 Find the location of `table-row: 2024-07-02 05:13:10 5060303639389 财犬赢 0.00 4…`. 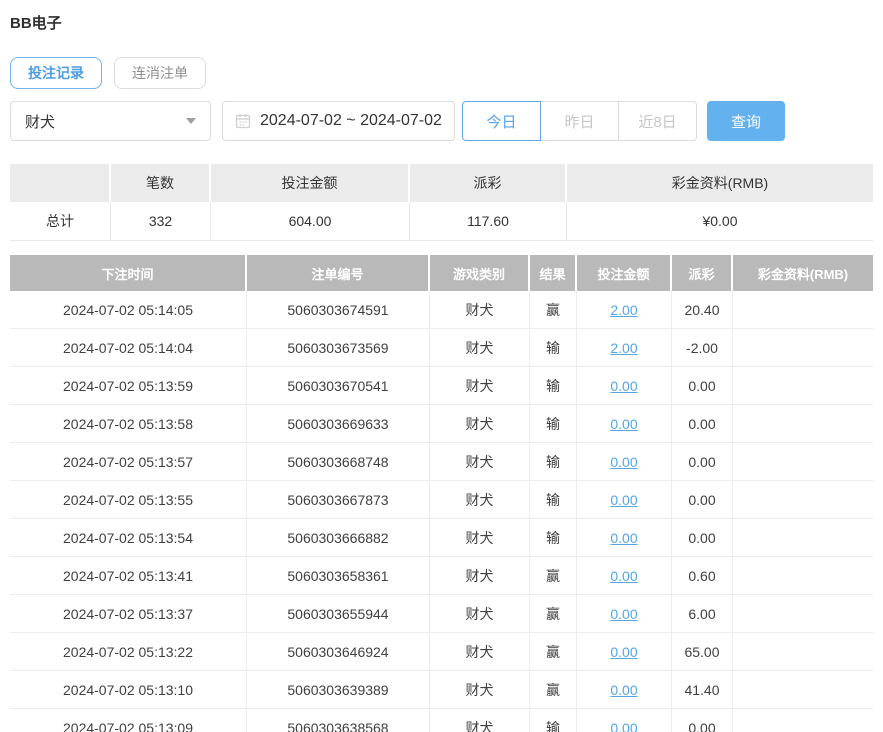

table-row: 2024-07-02 05:13:10 5060303639389 财犬赢 0.00 4… is located at coordinates (441, 690).